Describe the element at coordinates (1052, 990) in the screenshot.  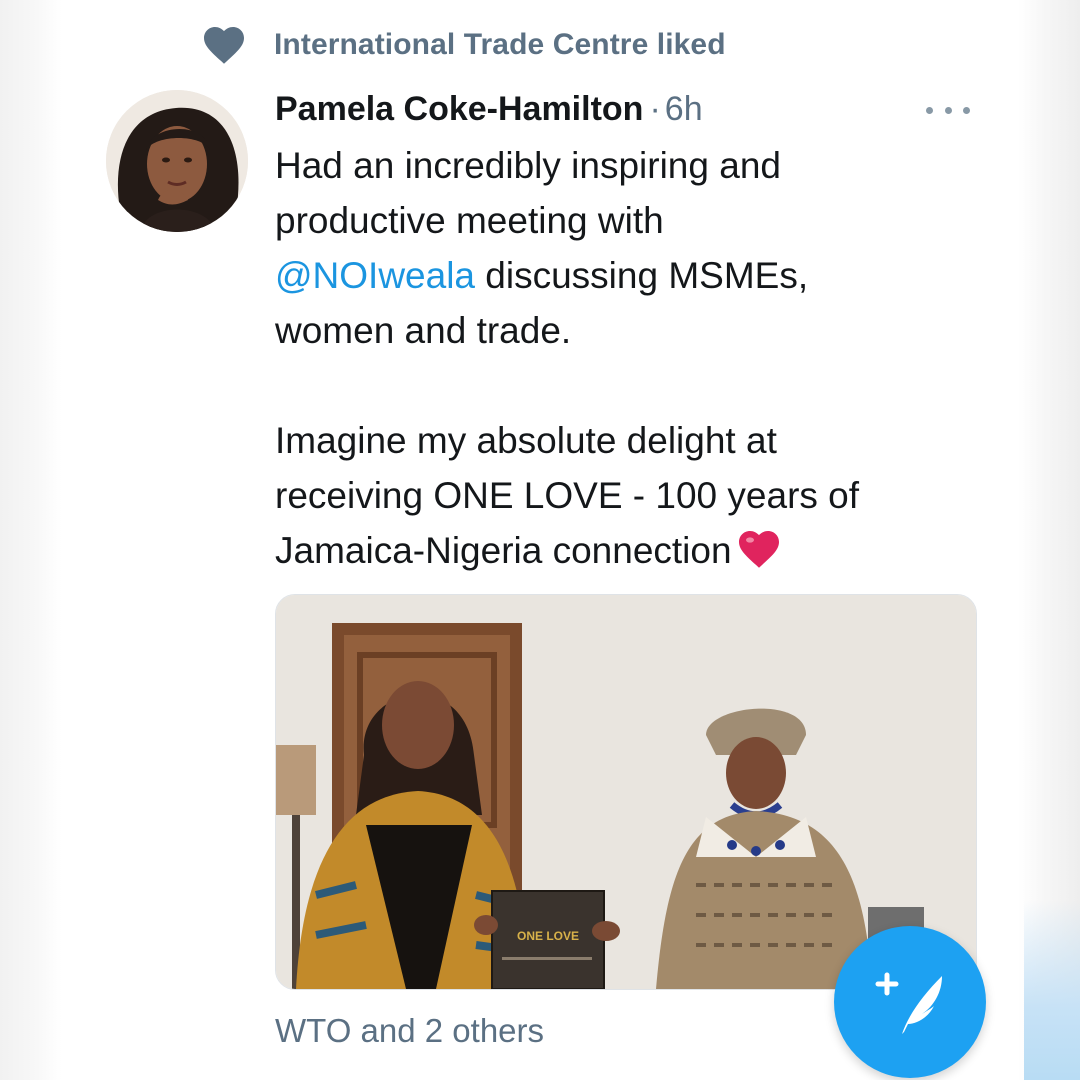
I see `right-edge-tint` at that location.